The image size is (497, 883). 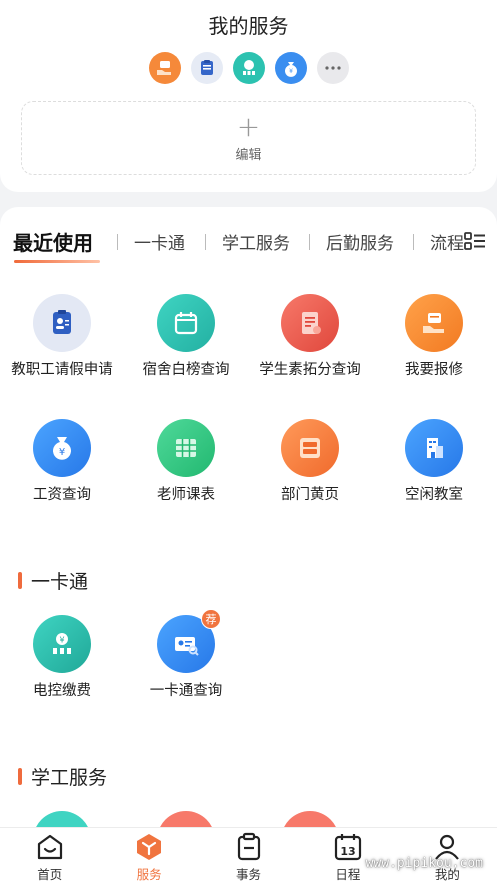 What do you see at coordinates (310, 448) in the screenshot?
I see `yellow-pages-icon` at bounding box center [310, 448].